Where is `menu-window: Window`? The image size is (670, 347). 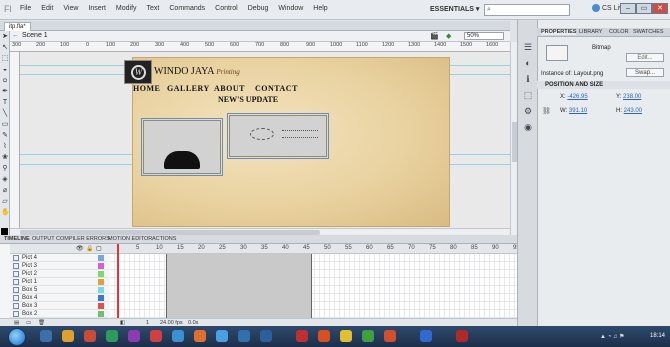
menu-window: Window is located at coordinates (290, 8).